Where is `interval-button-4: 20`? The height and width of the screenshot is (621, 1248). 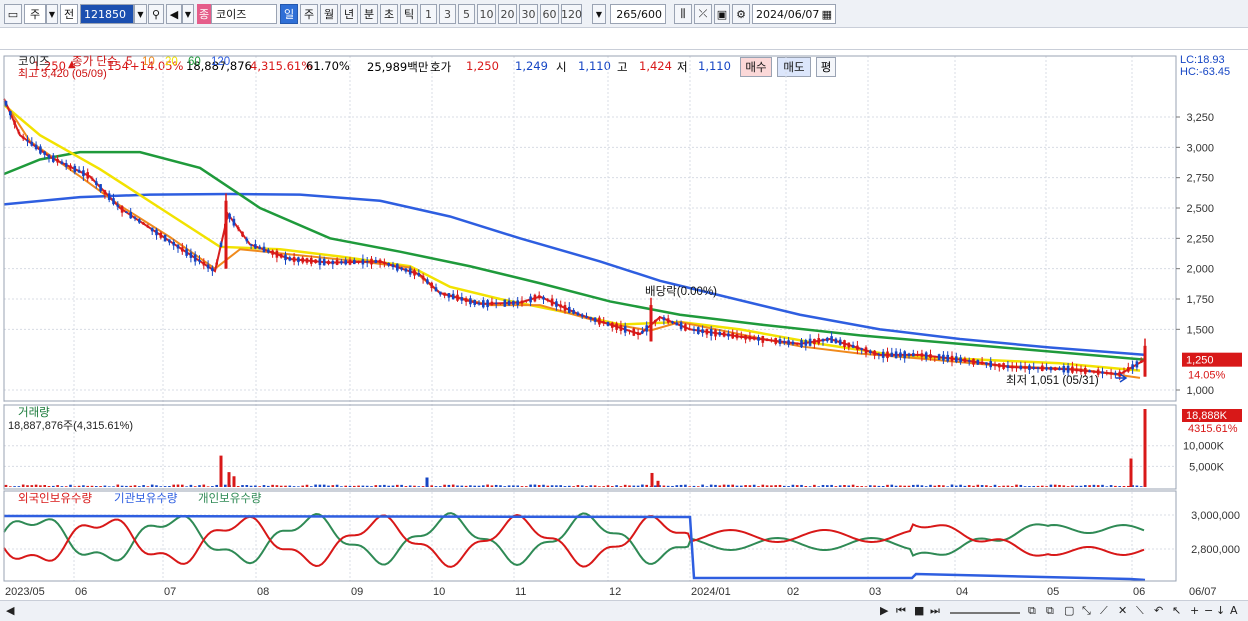
interval-button-4: 20 is located at coordinates (507, 14).